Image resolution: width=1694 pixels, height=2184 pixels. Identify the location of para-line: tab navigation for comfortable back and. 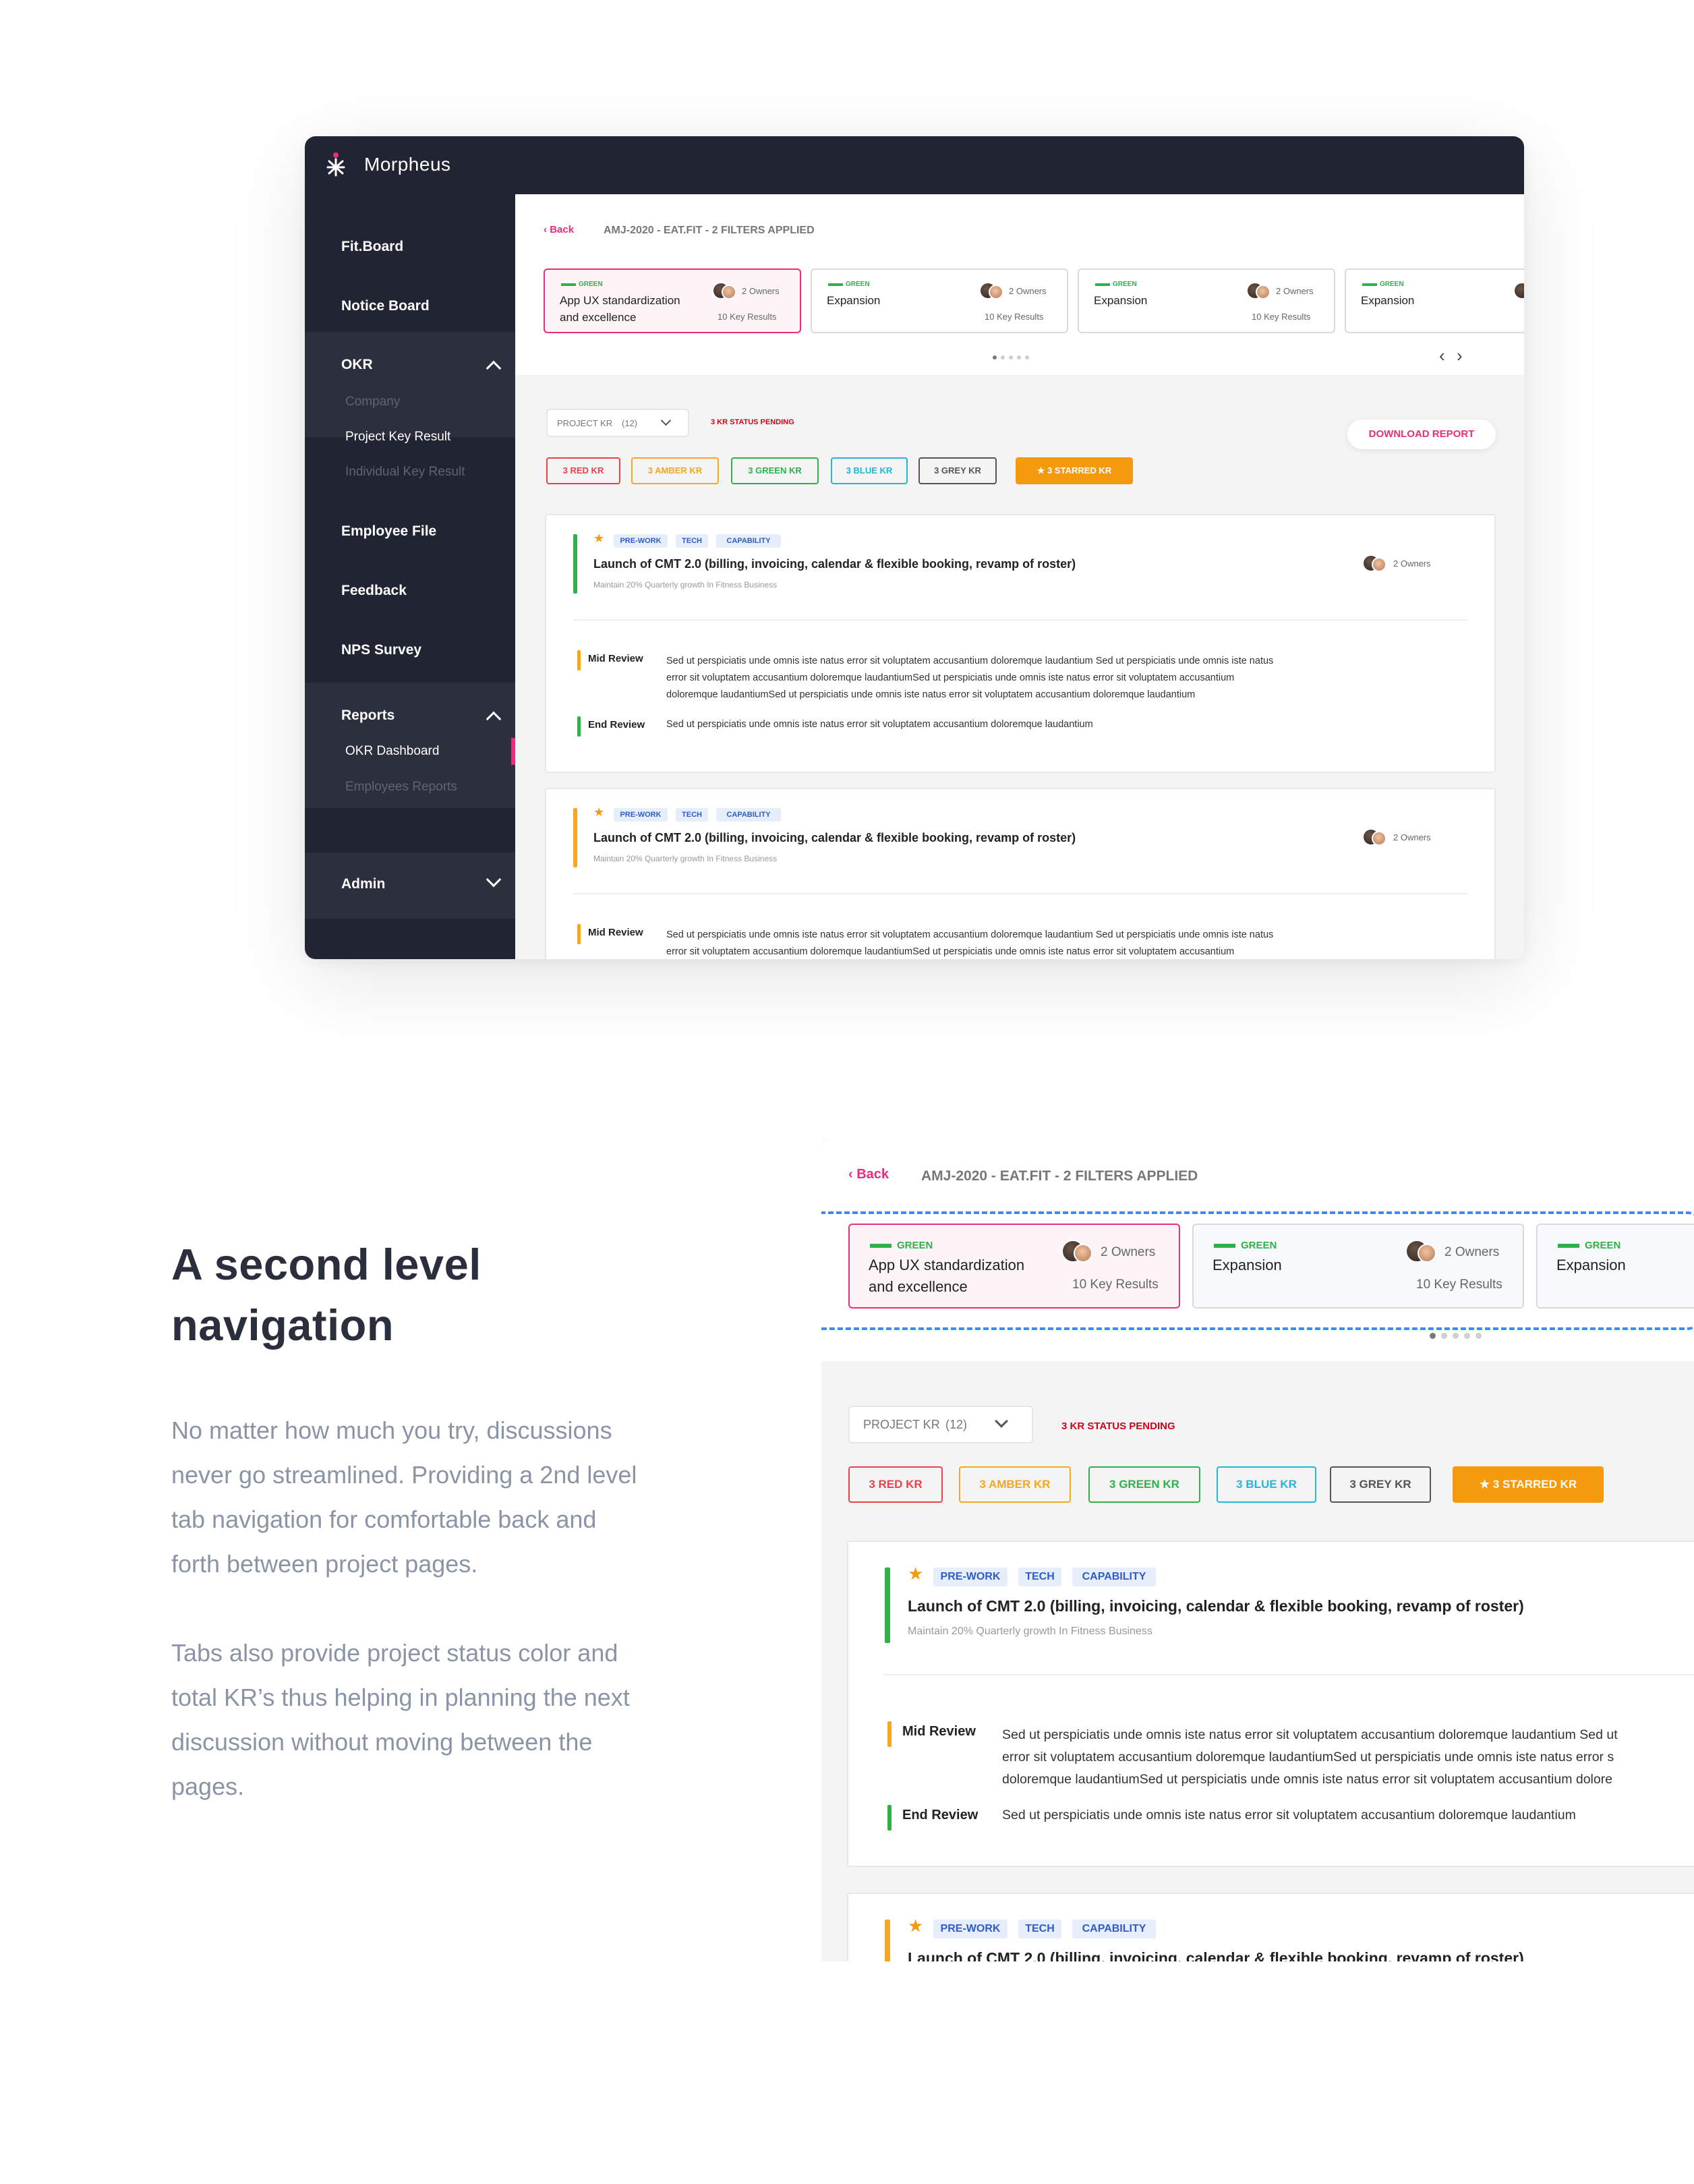
(384, 1519).